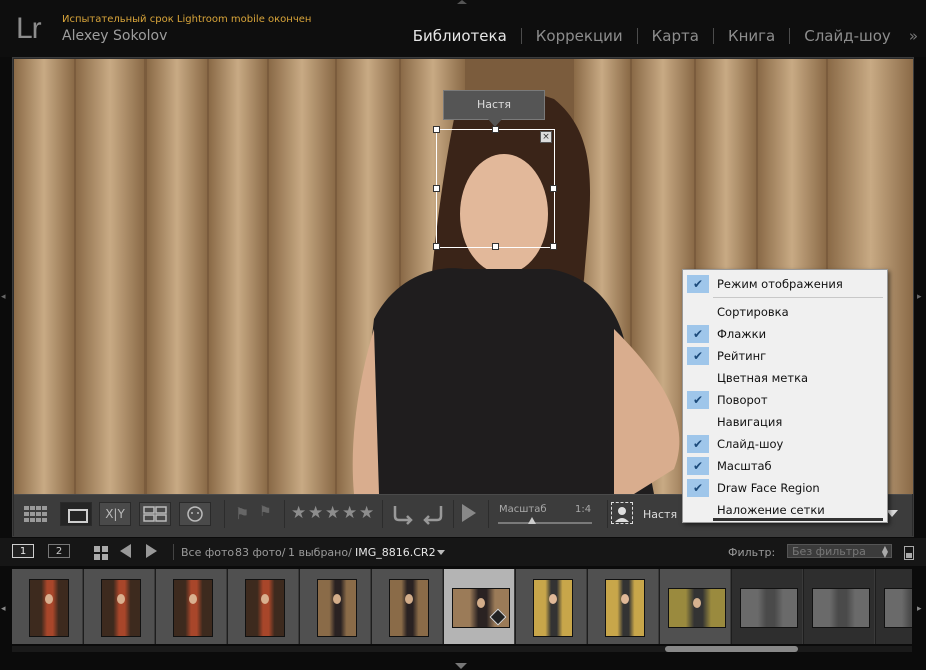  What do you see at coordinates (785, 466) in the screenshot?
I see `menu-item-zoom: ✔ Масштаб` at bounding box center [785, 466].